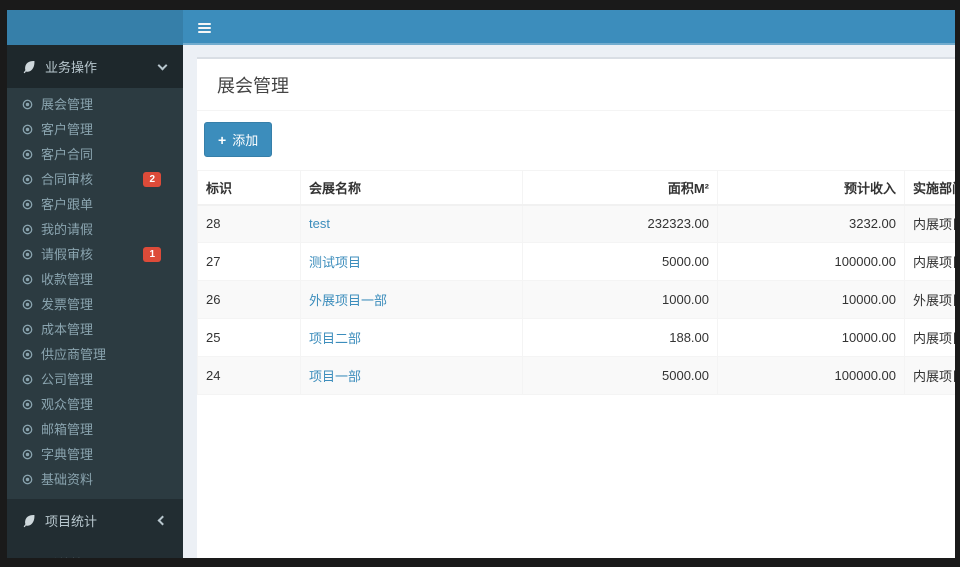  What do you see at coordinates (67, 179) in the screenshot?
I see `sidebar-item-label: 合同审核` at bounding box center [67, 179].